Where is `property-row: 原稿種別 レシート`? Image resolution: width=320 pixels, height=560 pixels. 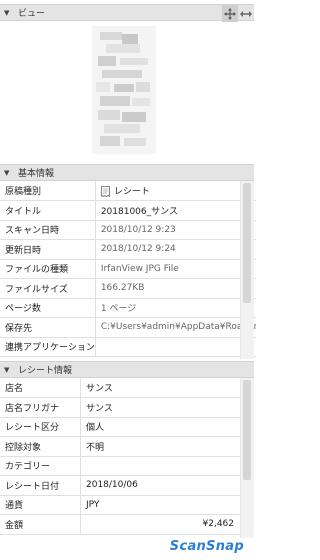 property-row: 原稿種別 レシート is located at coordinates (128, 191).